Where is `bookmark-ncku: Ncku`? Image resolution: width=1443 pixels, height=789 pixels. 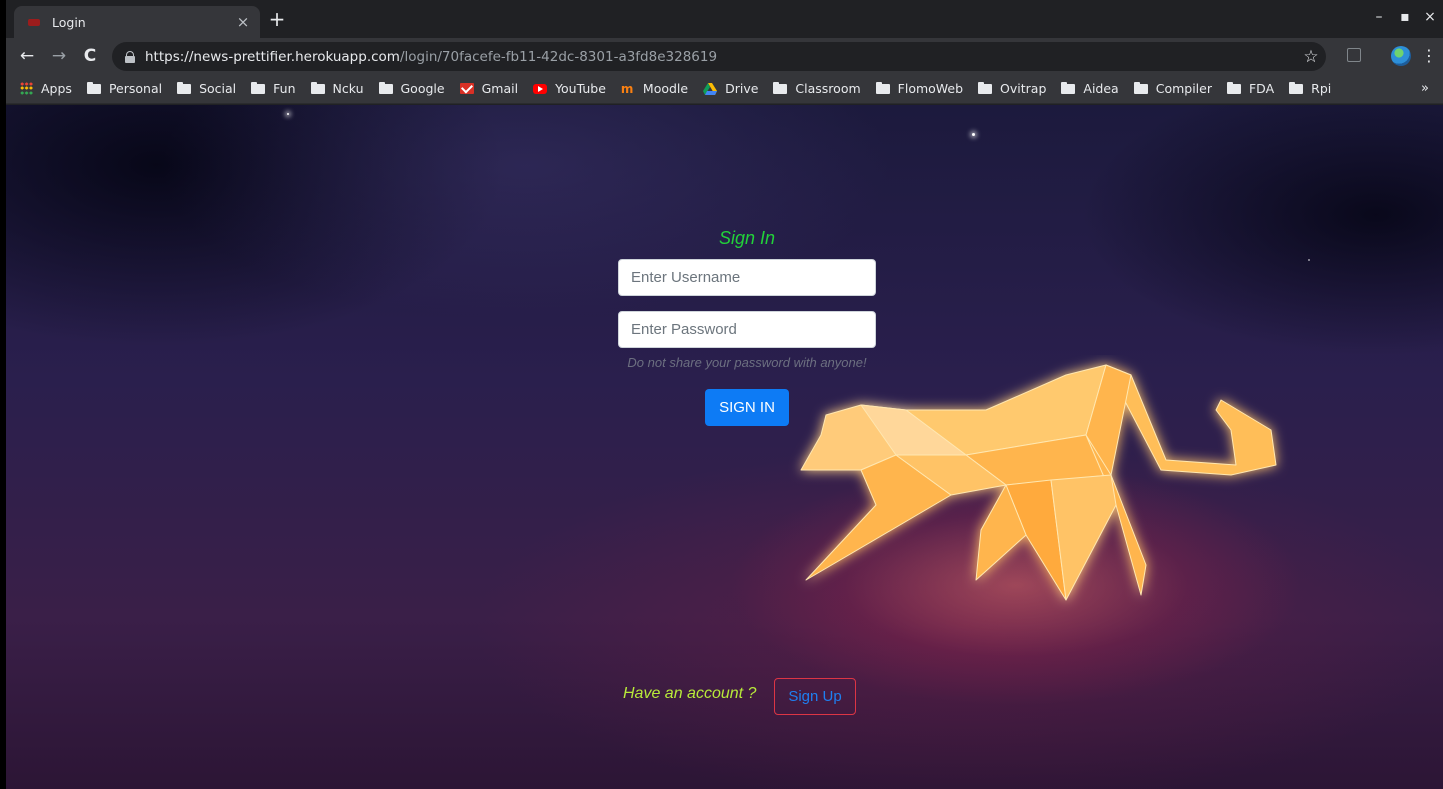
bookmark-ncku: Ncku is located at coordinates (337, 88).